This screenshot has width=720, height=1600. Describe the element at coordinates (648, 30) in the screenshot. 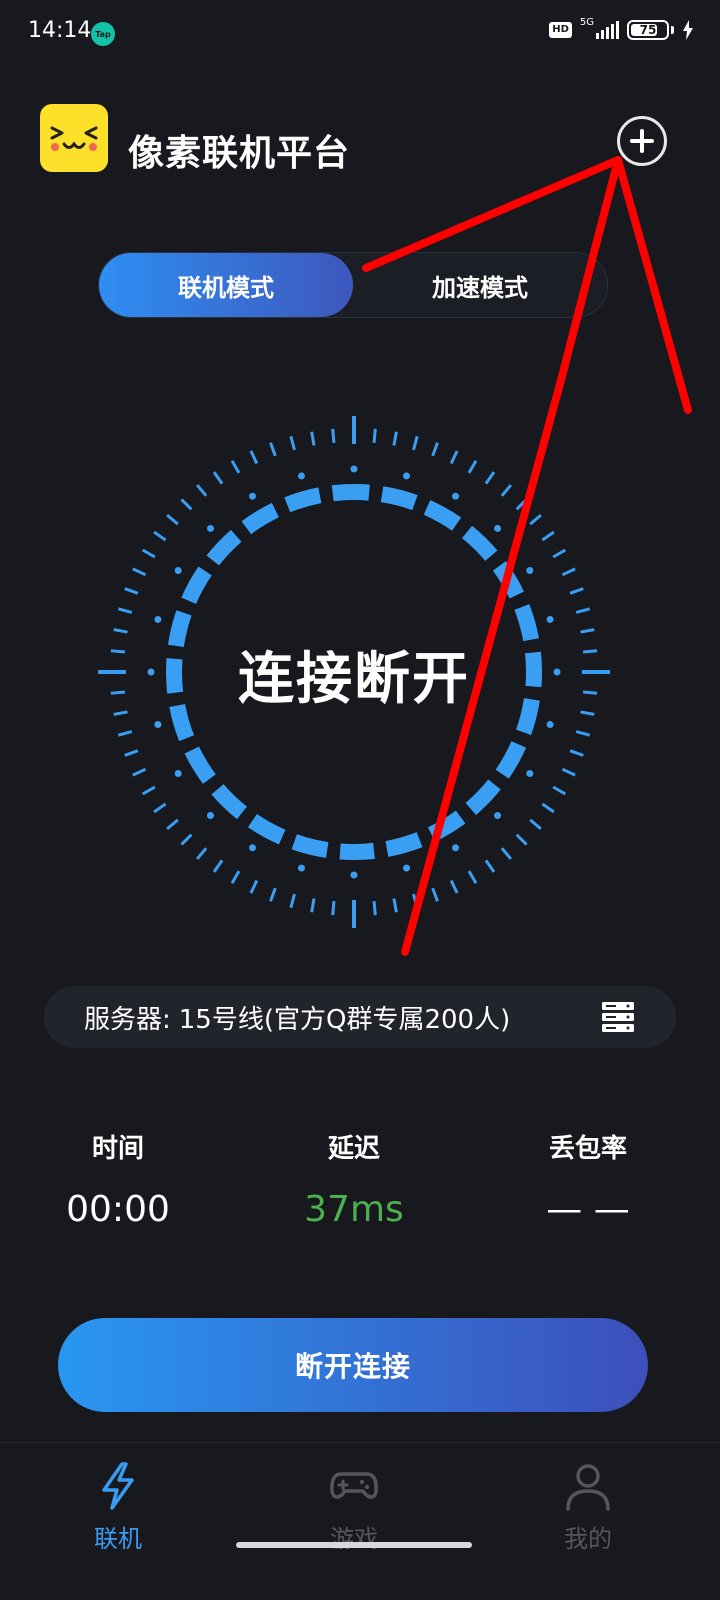

I see `battery-percent: 75` at that location.